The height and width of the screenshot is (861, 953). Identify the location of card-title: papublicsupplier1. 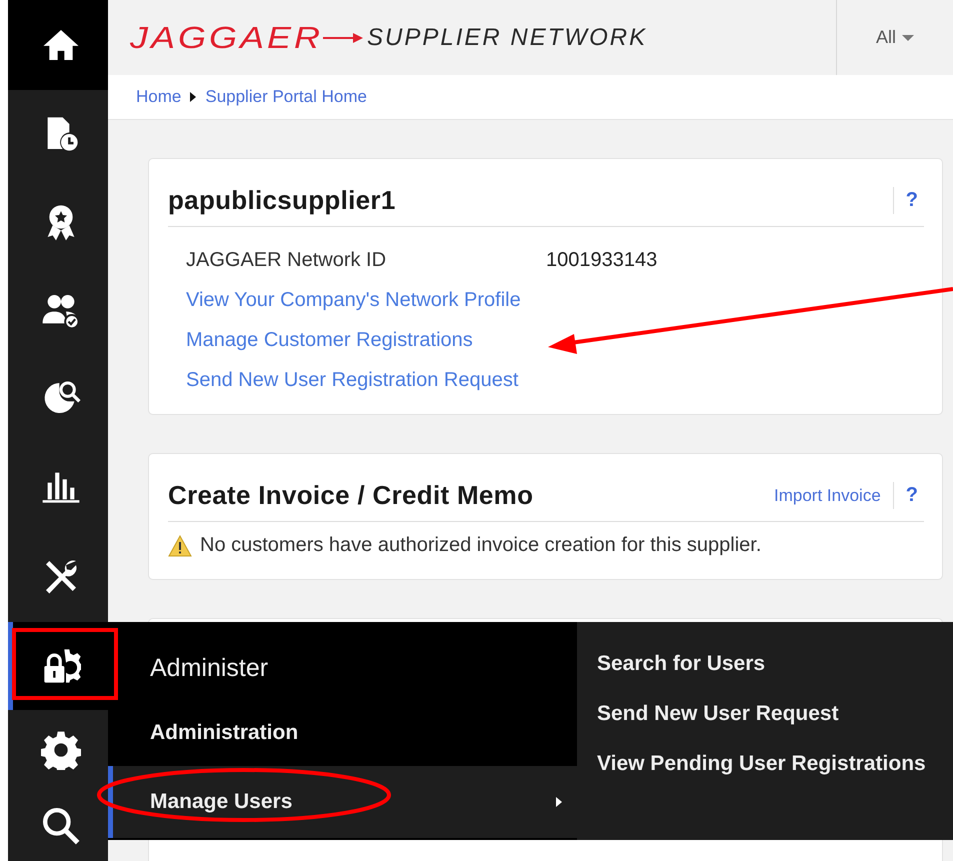
(282, 200).